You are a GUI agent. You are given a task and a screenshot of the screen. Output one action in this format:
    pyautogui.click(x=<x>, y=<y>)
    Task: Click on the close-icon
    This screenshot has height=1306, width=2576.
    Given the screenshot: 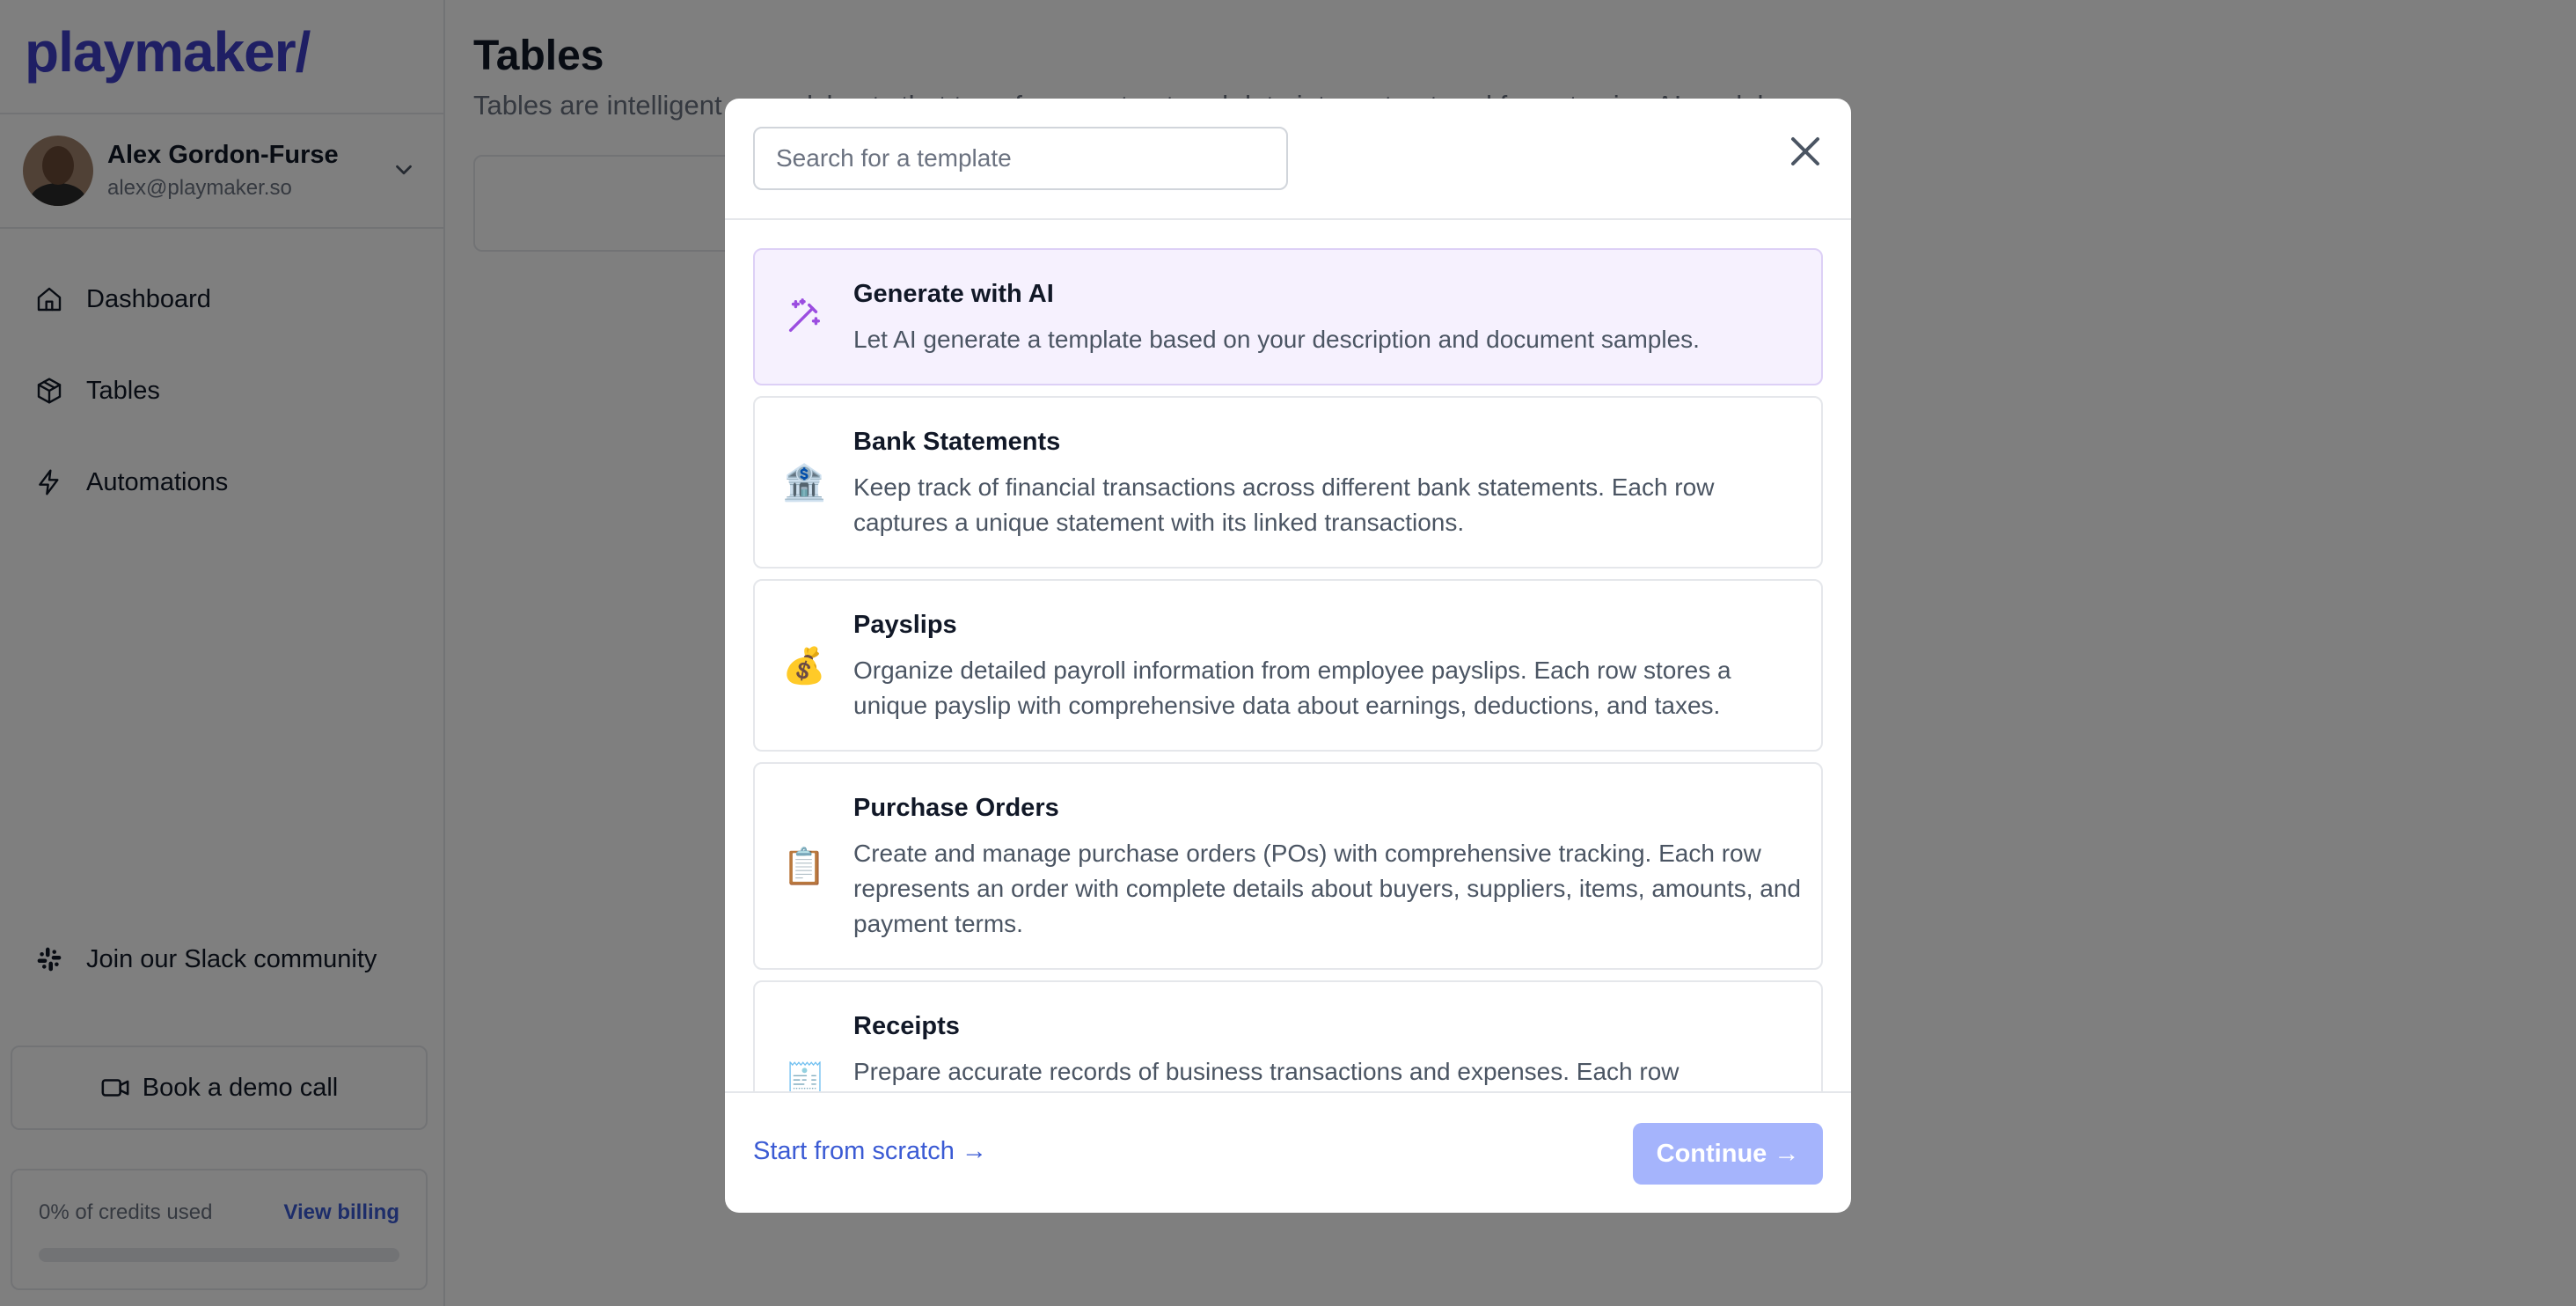 What is the action you would take?
    pyautogui.click(x=1805, y=151)
    